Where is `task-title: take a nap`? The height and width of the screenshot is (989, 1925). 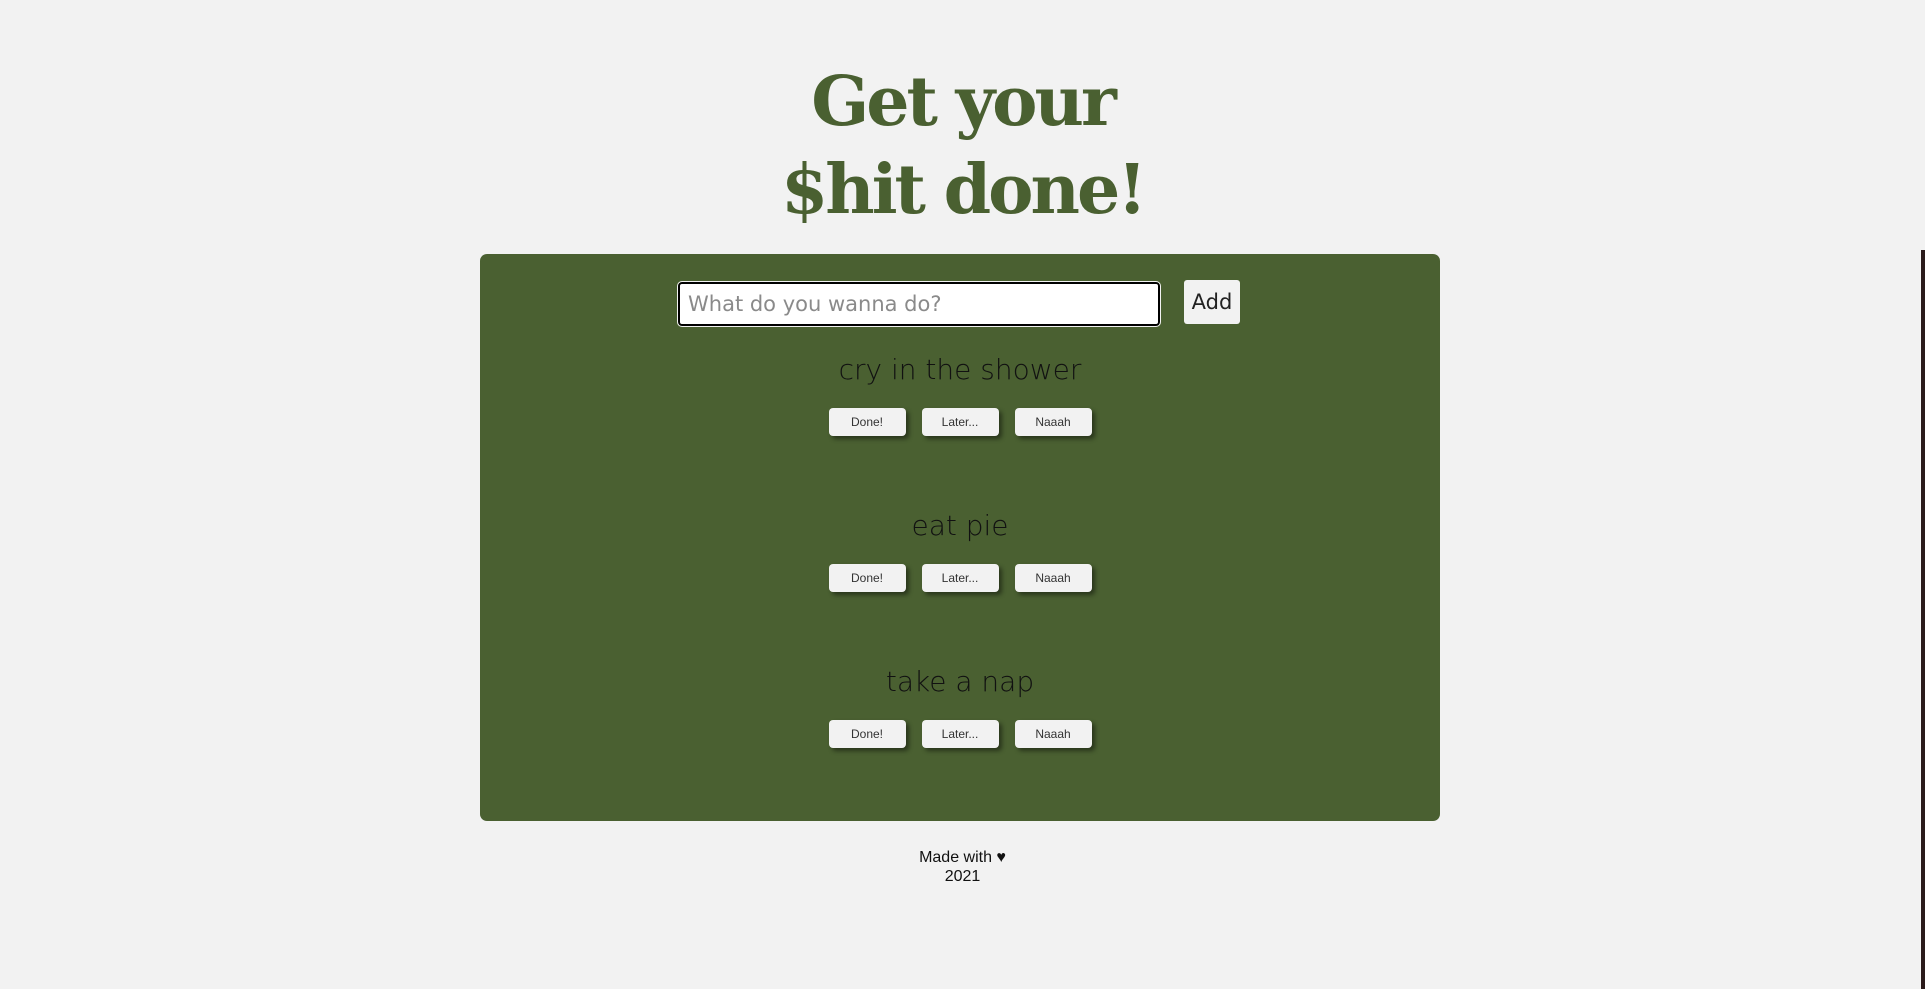
task-title: take a nap is located at coordinates (960, 681).